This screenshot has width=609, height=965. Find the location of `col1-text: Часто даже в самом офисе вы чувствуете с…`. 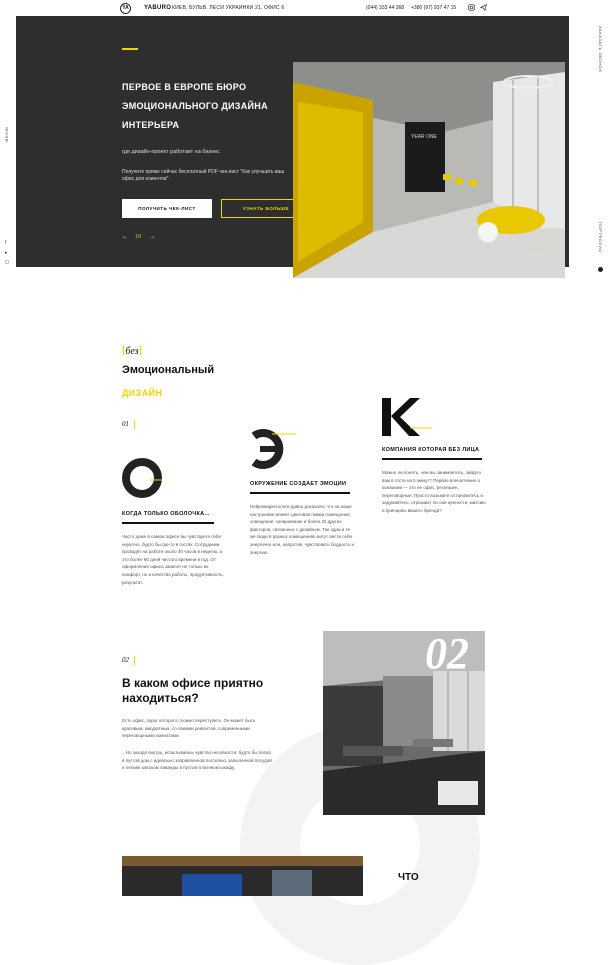

col1-text: Часто даже в самом офисе вы чувствуете с… is located at coordinates (173, 559).